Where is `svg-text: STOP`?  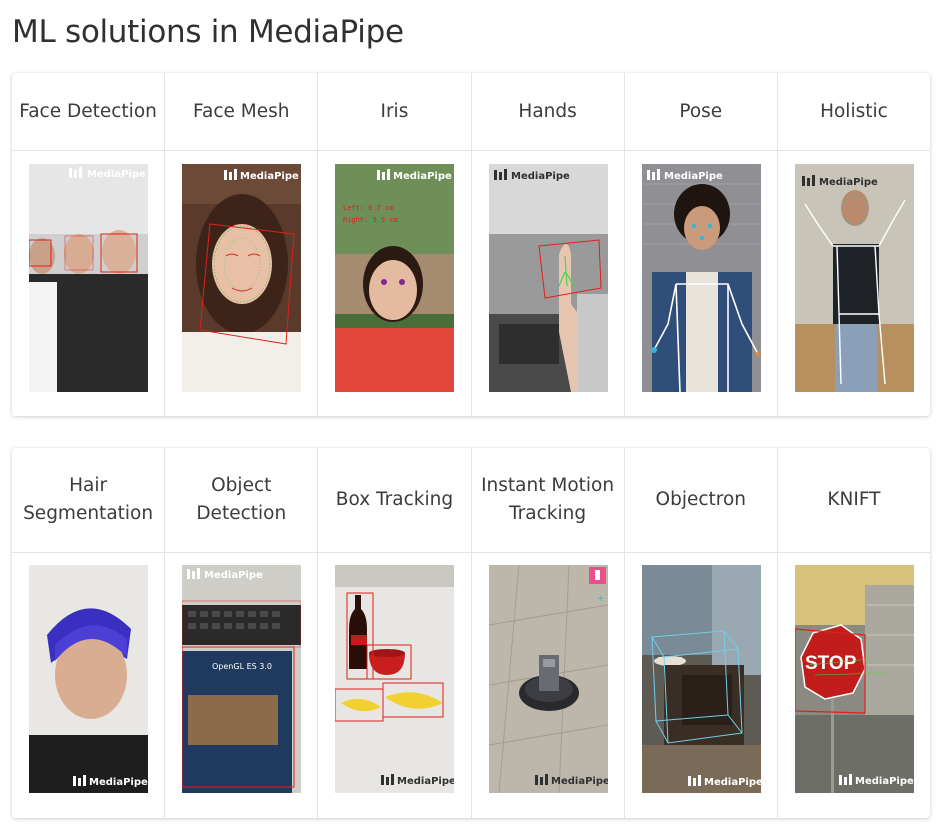
svg-text: STOP is located at coordinates (831, 663).